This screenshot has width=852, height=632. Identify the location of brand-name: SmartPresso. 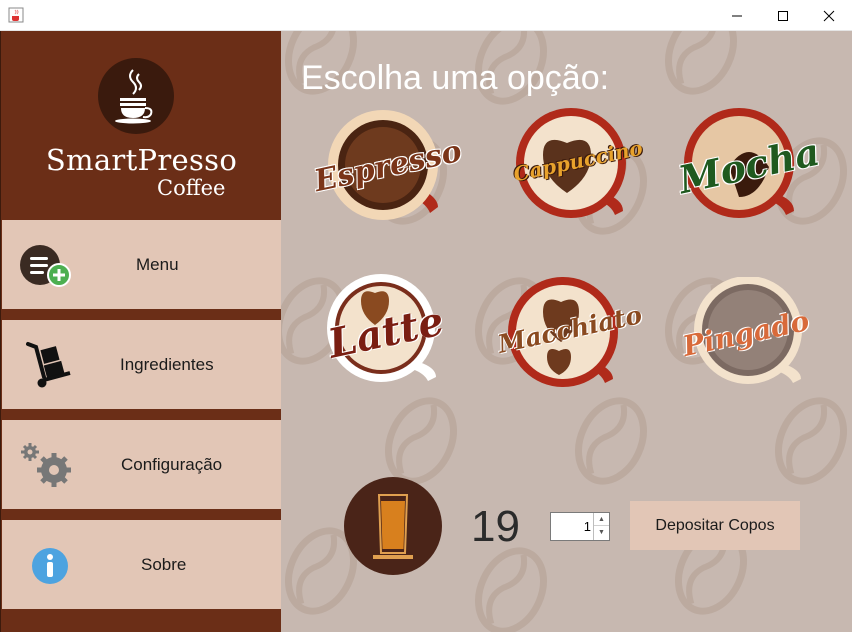
(141, 160).